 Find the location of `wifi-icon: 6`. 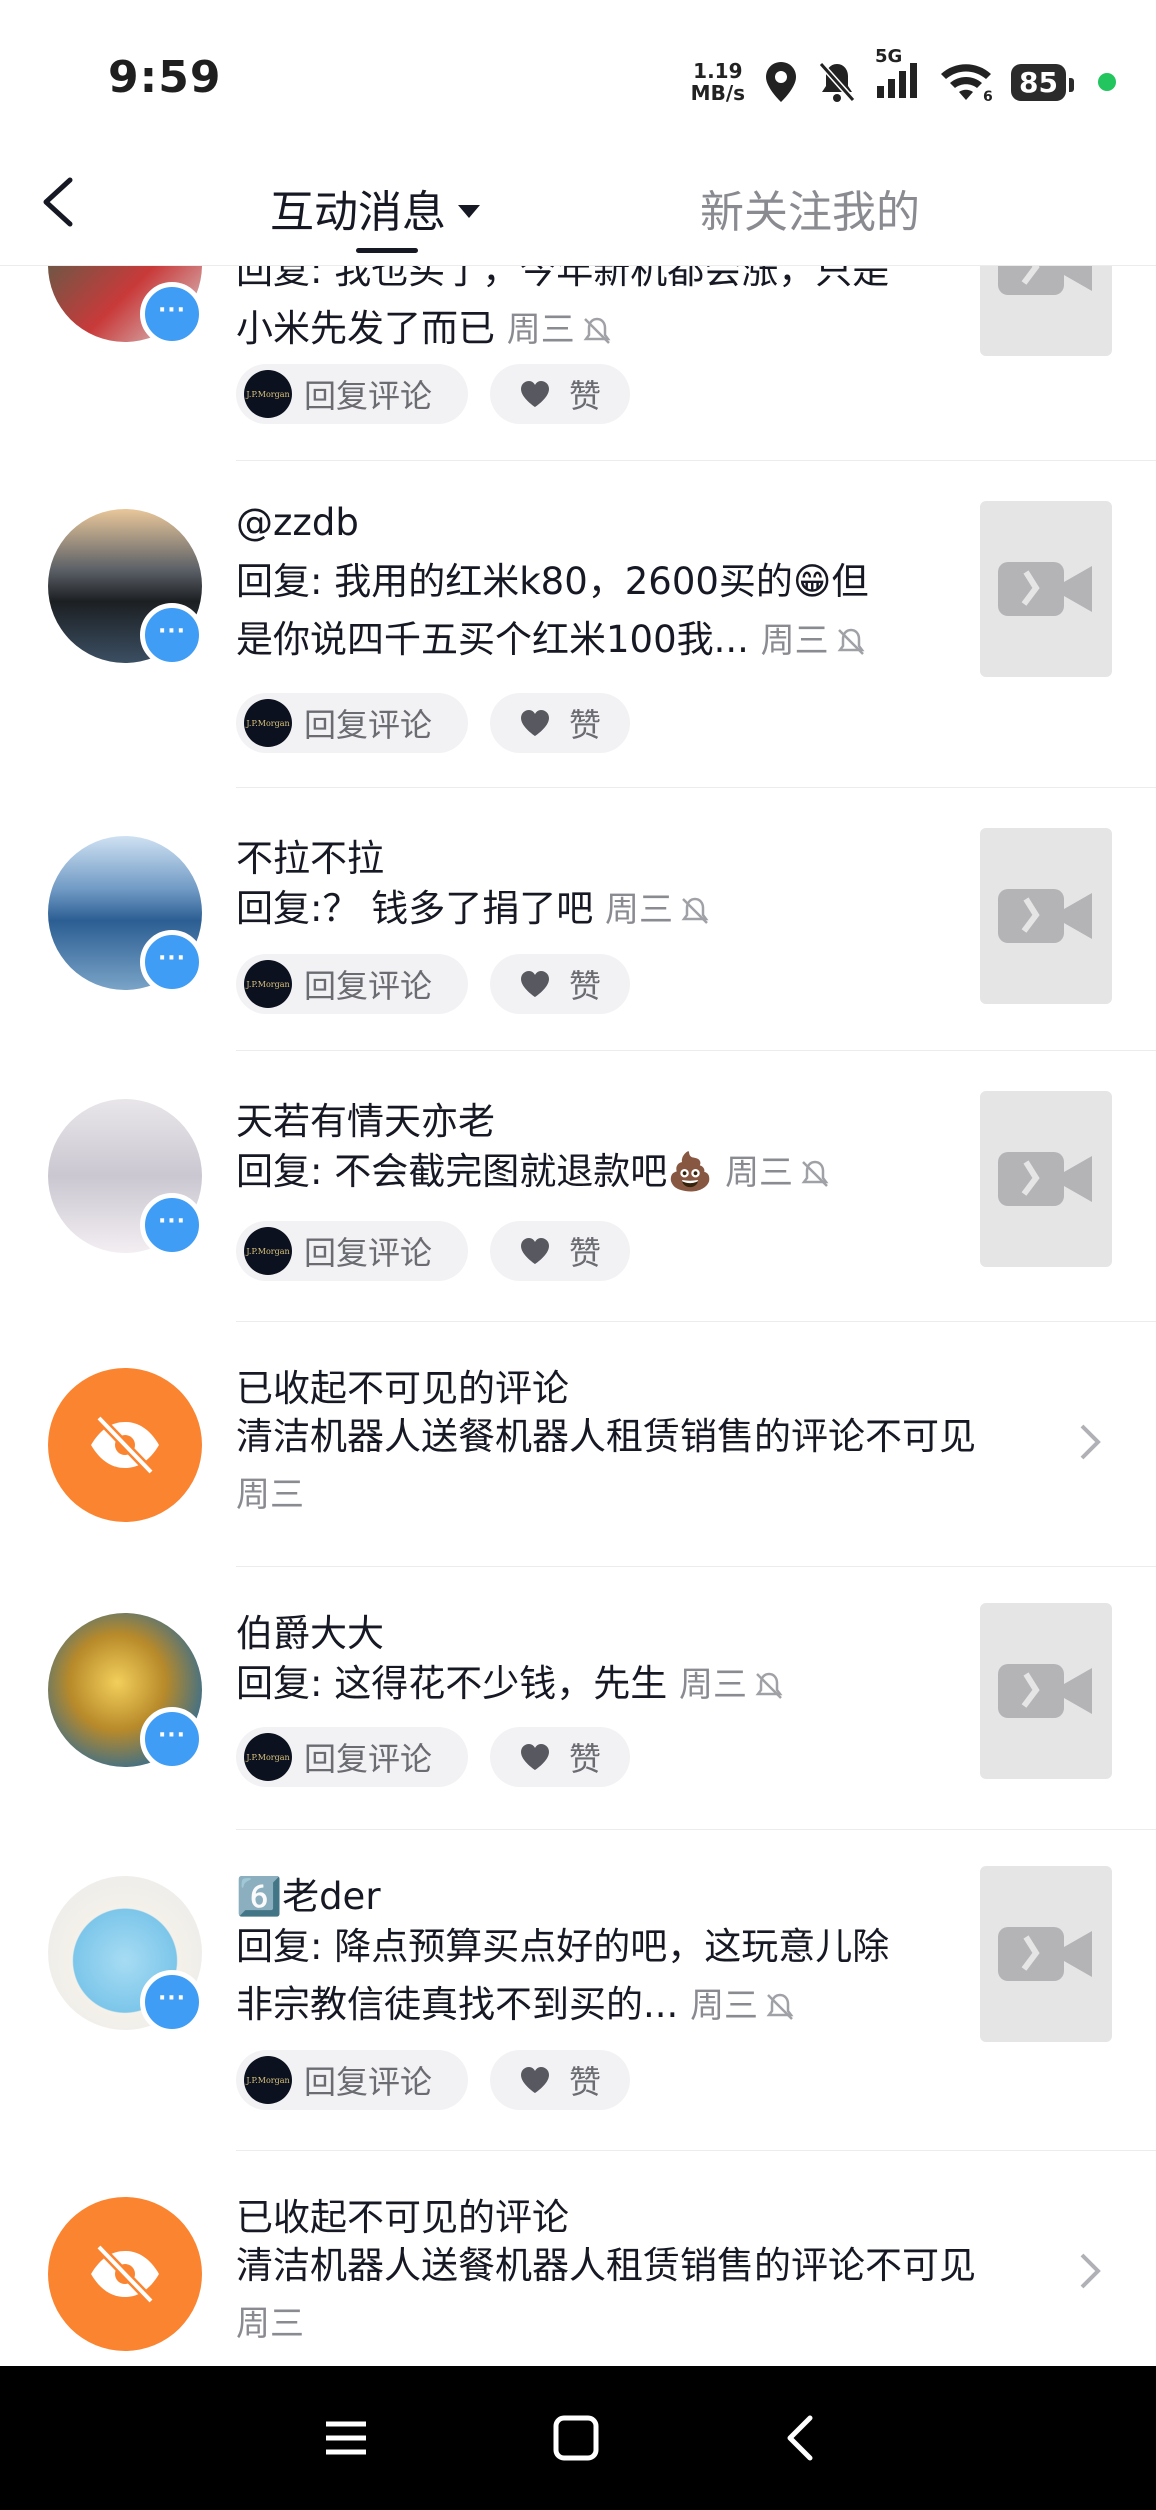

wifi-icon: 6 is located at coordinates (967, 83).